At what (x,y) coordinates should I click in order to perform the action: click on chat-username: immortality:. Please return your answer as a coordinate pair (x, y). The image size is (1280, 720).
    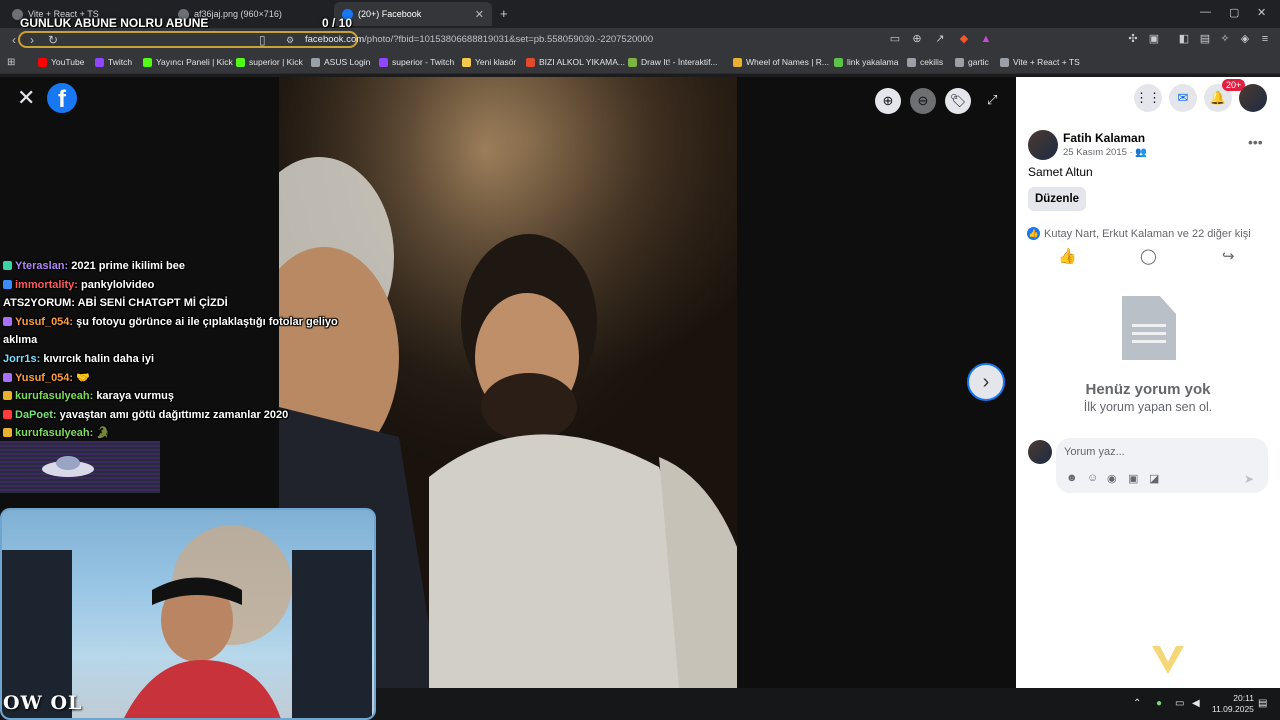
    Looking at the image, I should click on (46, 284).